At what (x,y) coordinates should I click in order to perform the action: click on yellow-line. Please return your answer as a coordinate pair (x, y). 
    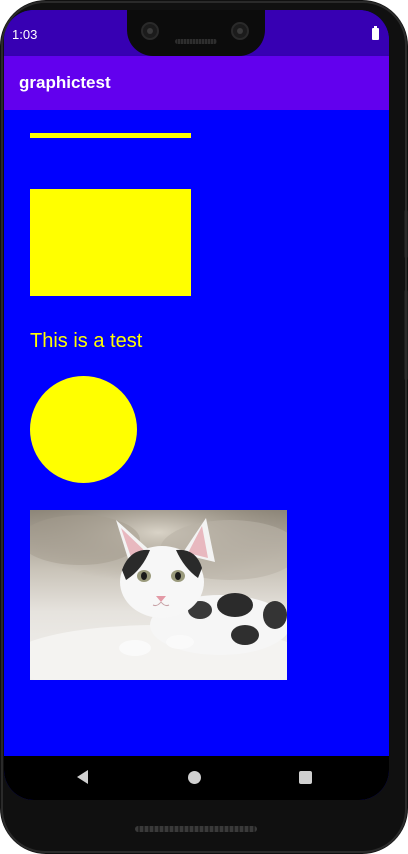
    Looking at the image, I should click on (110, 135).